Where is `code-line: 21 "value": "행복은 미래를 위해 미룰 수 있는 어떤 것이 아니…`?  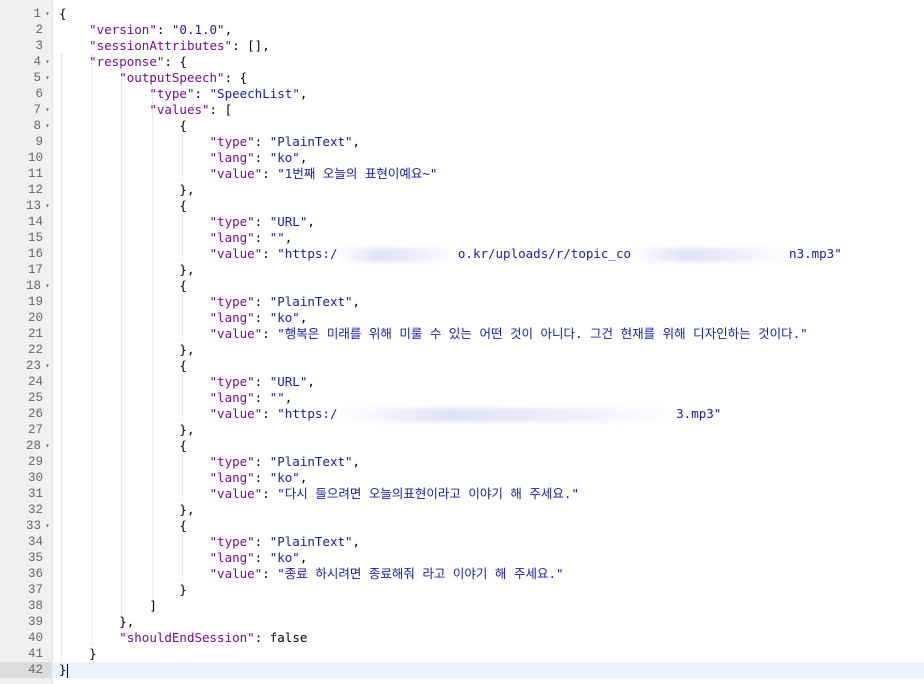 code-line: 21 "value": "행복은 미래를 위해 미룰 수 있는 어떤 것이 아니… is located at coordinates (462, 334).